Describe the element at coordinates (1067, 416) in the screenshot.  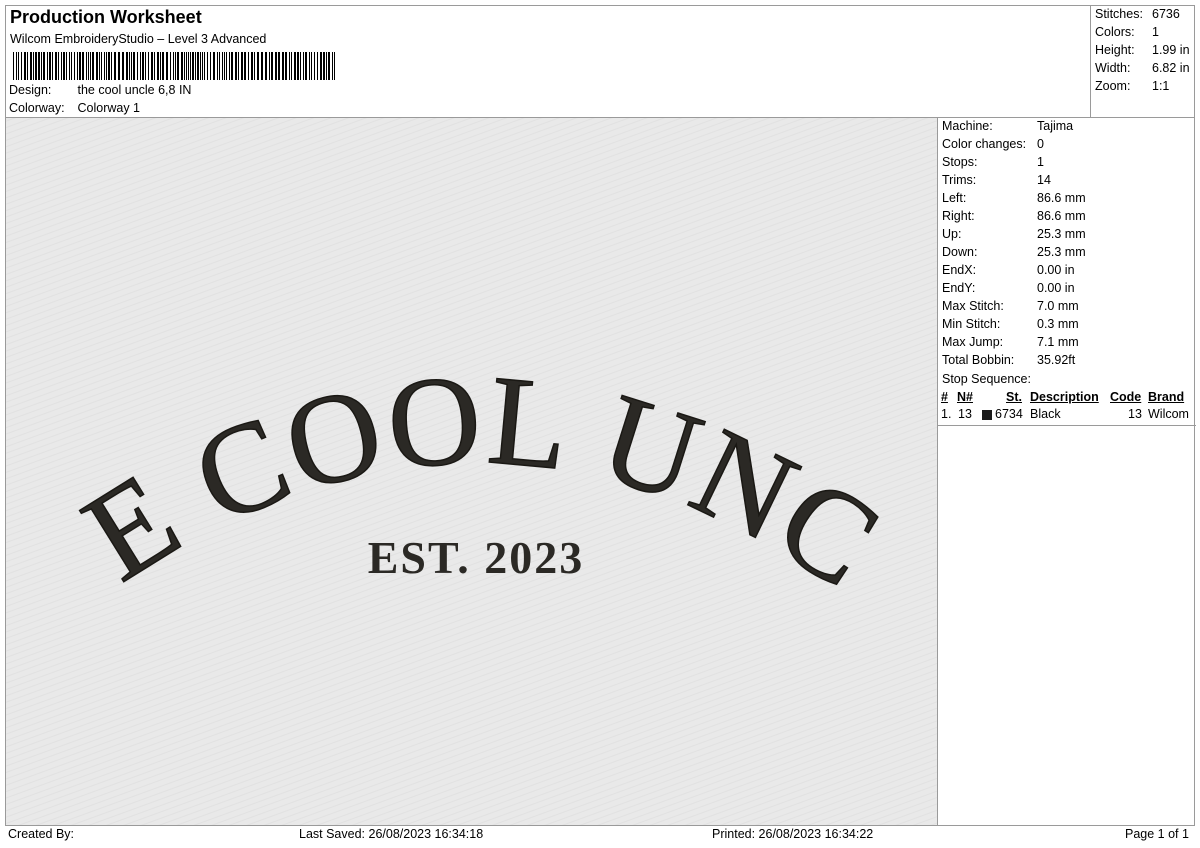
I see `stop-sequence-row: 1. 13 6734 Black 13 Wilcom` at that location.